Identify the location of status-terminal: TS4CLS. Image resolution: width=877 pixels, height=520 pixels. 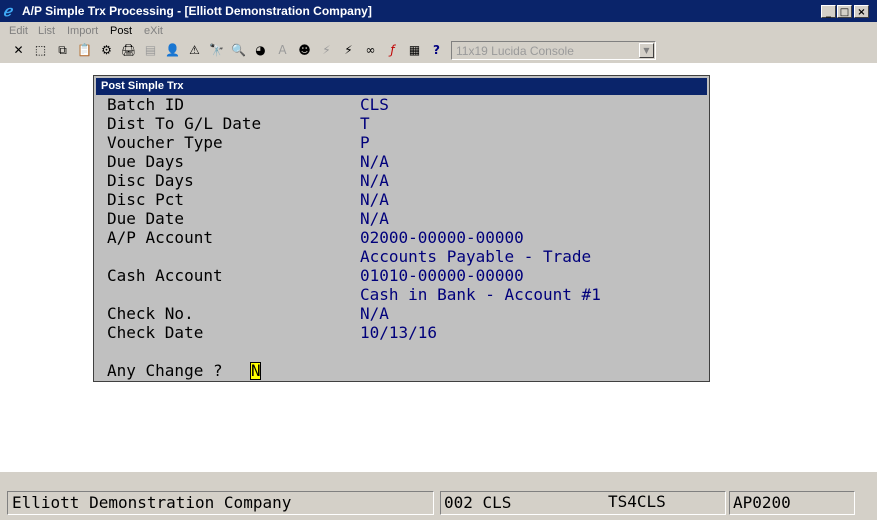
(637, 501).